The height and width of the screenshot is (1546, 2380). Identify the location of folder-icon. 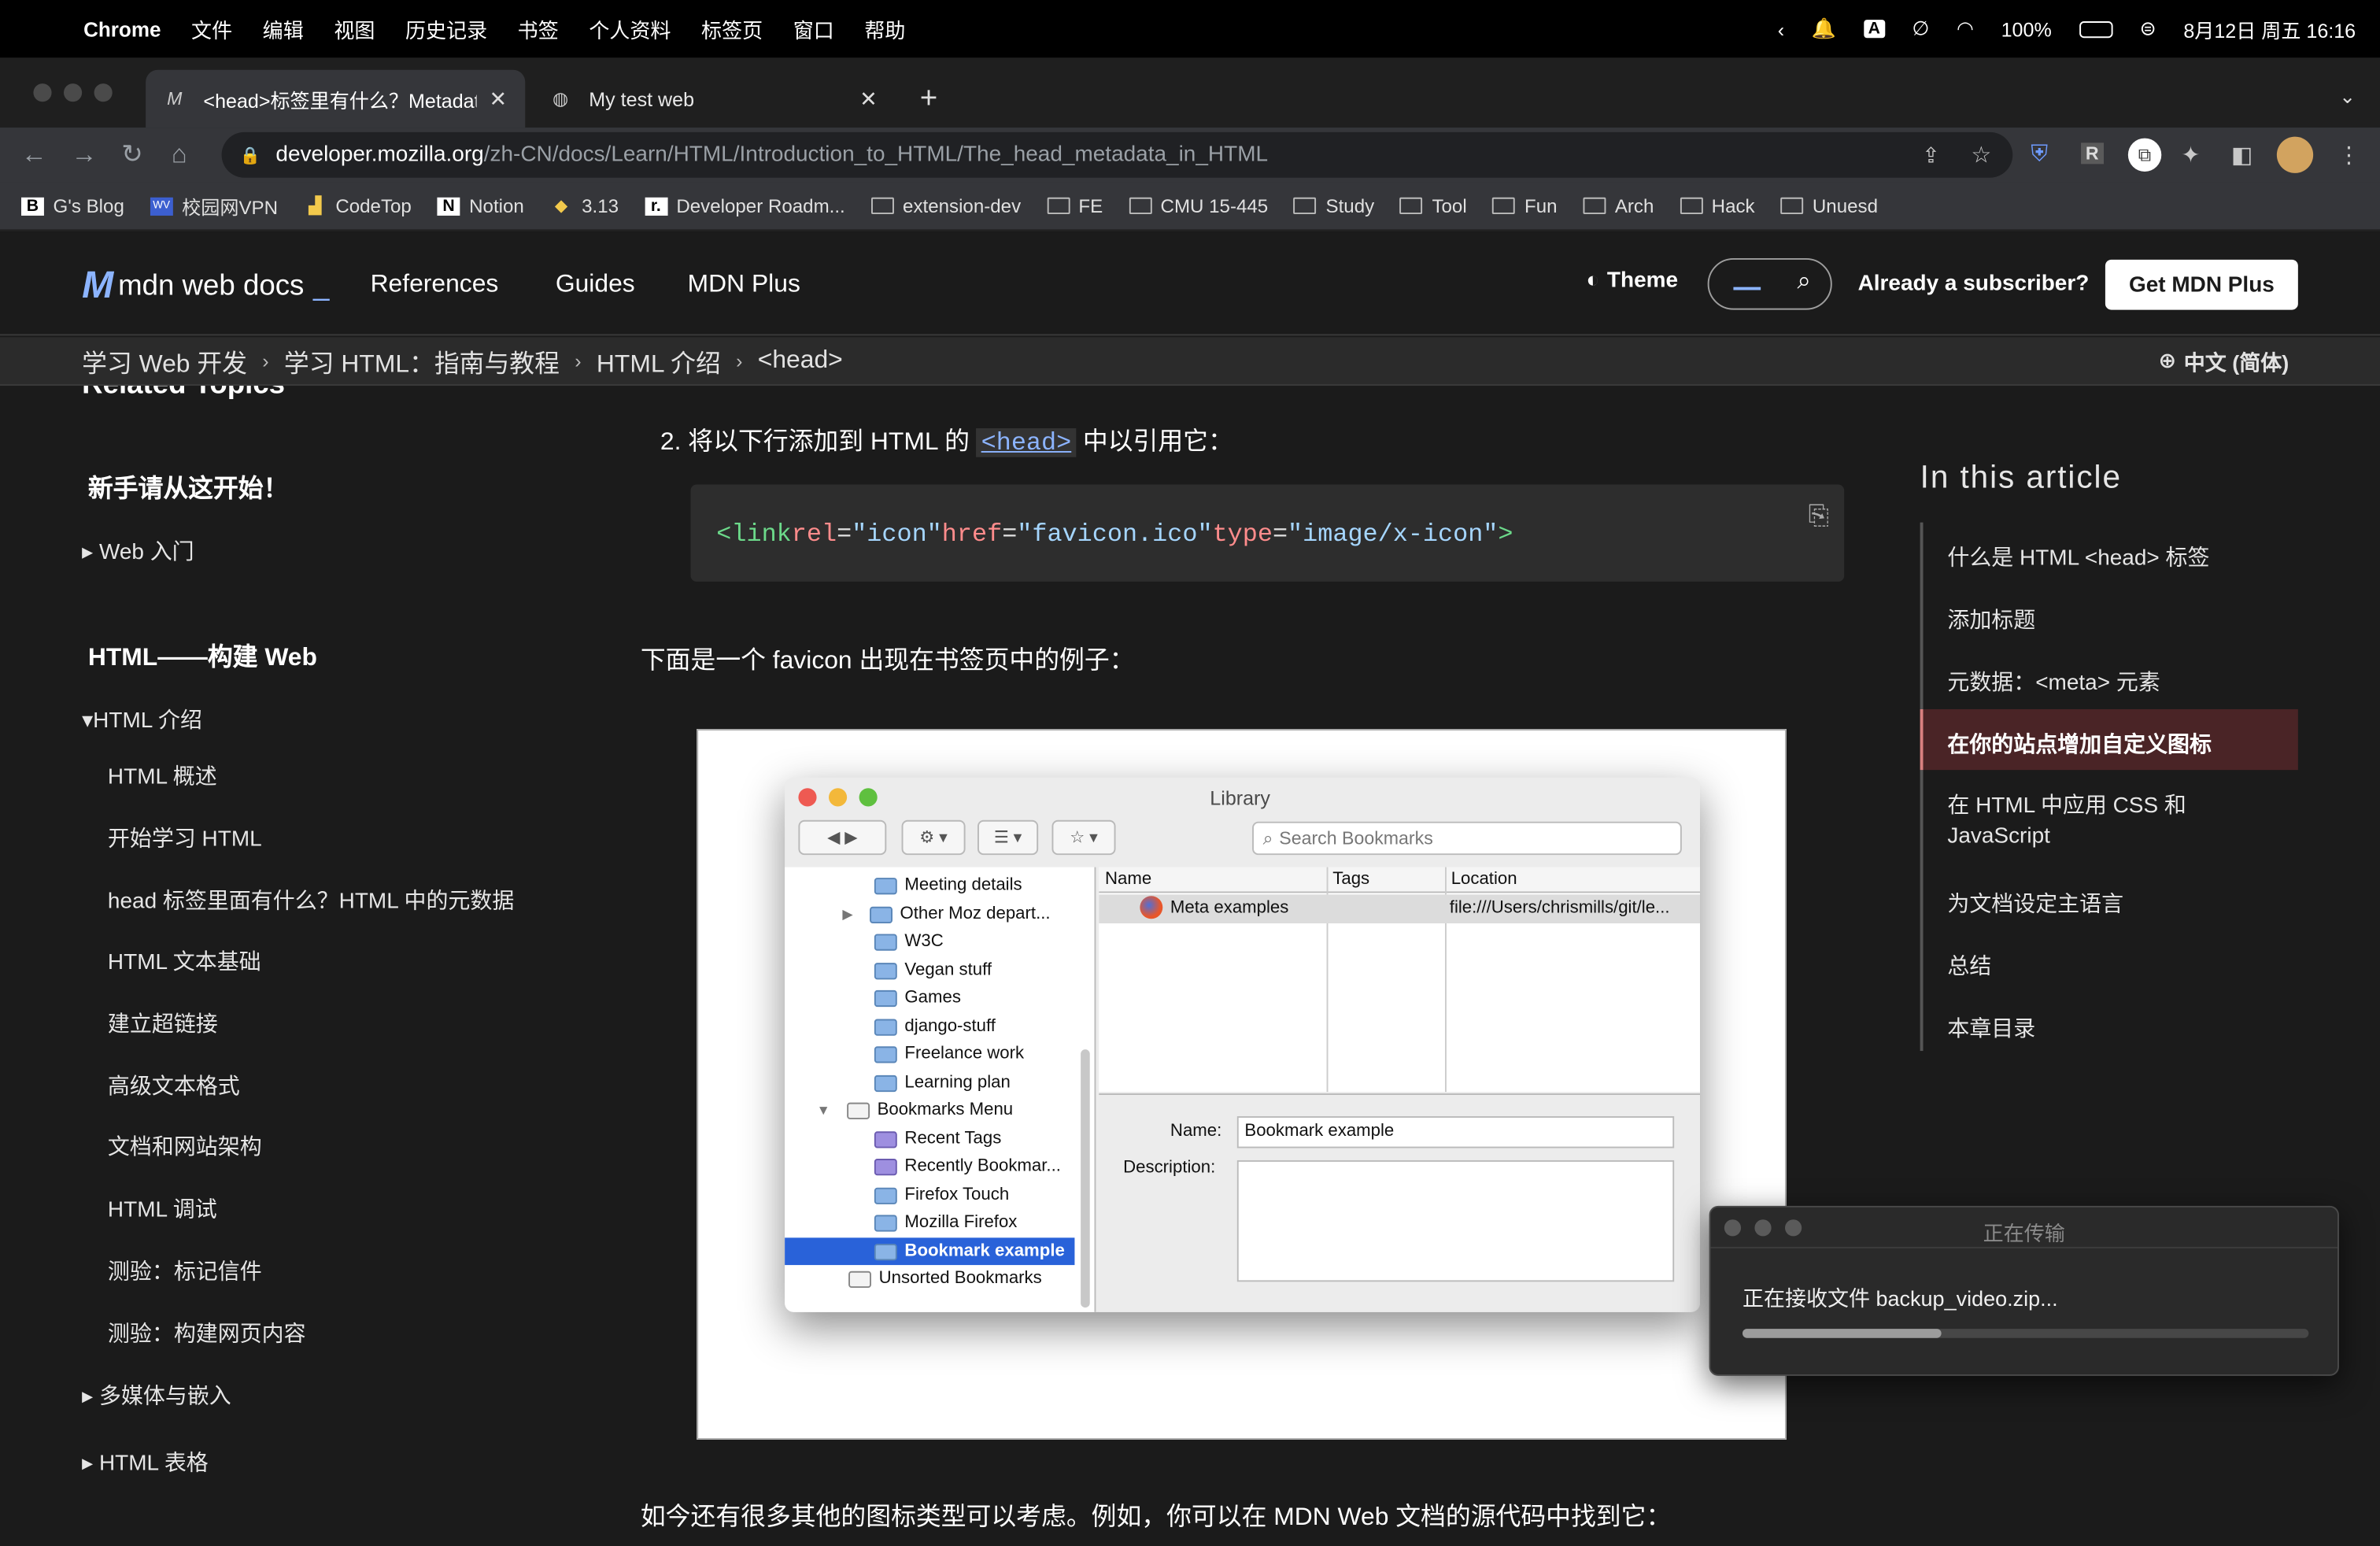
(885, 970).